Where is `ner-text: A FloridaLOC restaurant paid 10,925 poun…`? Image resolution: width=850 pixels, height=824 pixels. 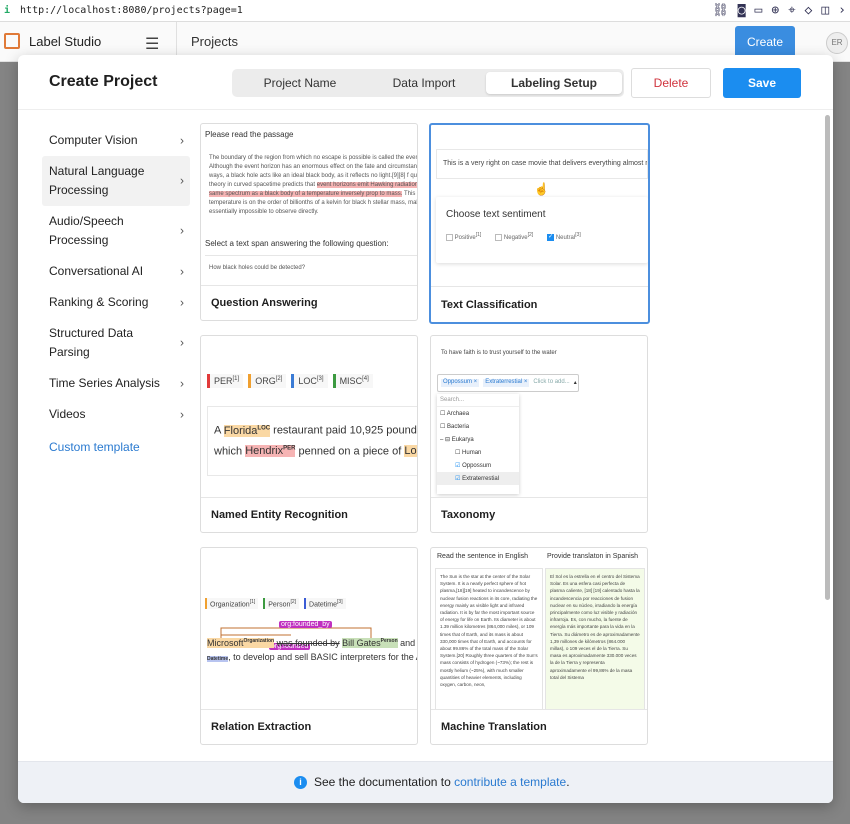 ner-text: A FloridaLOC restaurant paid 10,925 poun… is located at coordinates (312, 441).